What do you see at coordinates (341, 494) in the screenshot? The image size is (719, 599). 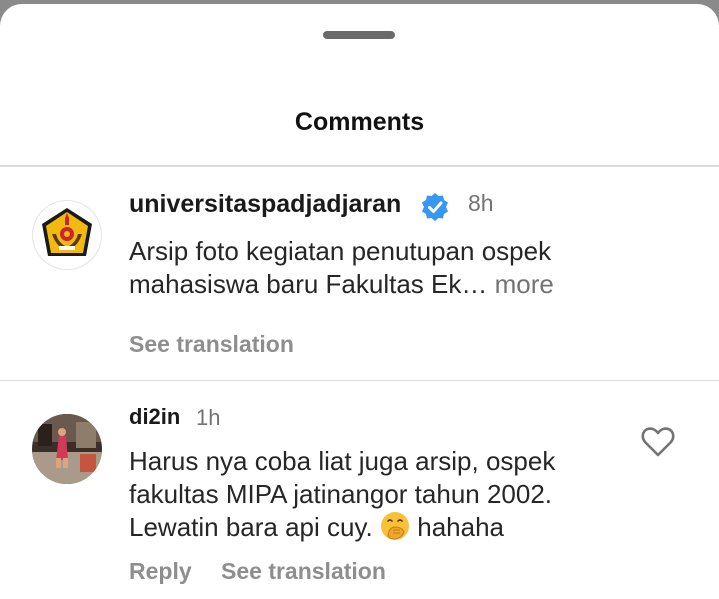 I see `comment-text-line: fakultas MIPA jatinangor tahun 2002.` at bounding box center [341, 494].